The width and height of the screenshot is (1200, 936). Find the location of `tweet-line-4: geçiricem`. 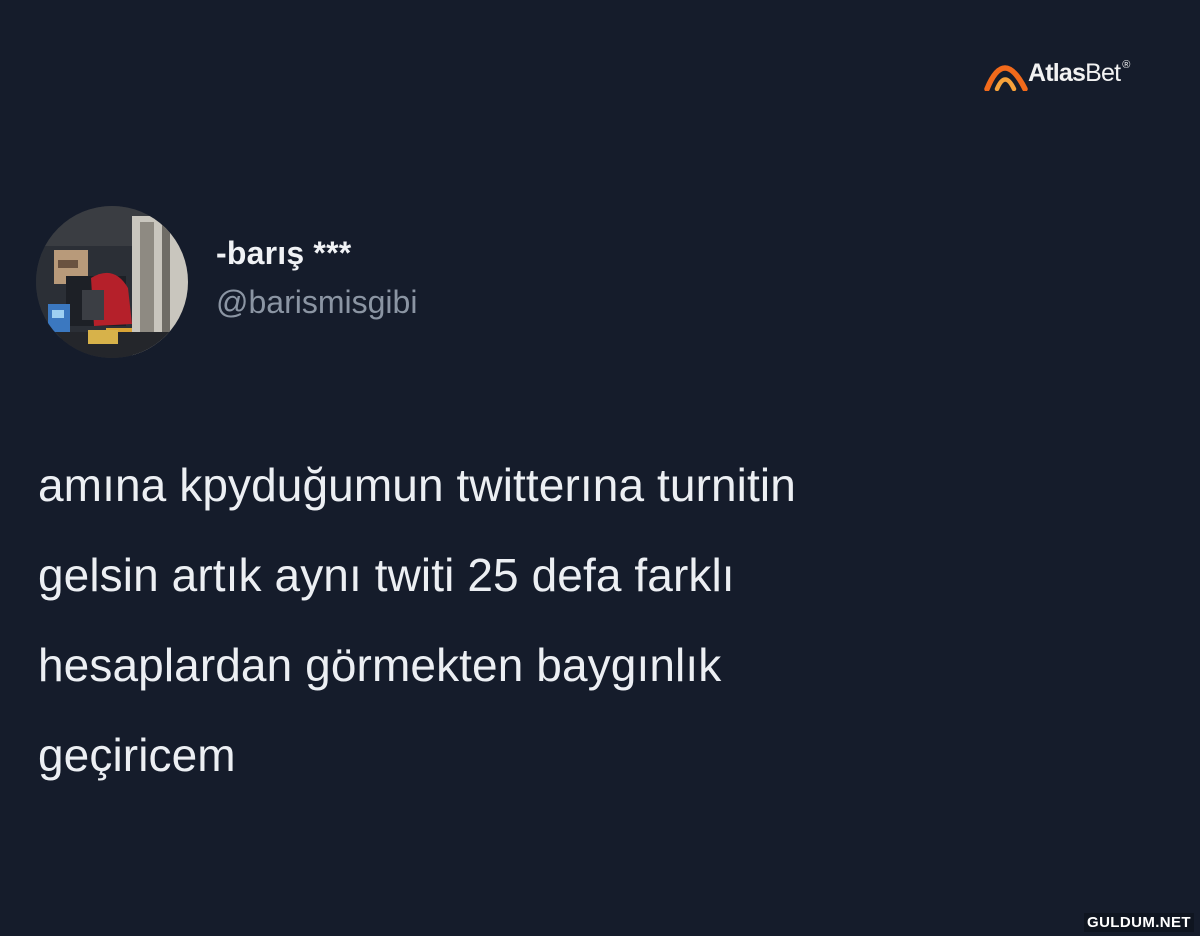

tweet-line-4: geçiricem is located at coordinates (137, 755).